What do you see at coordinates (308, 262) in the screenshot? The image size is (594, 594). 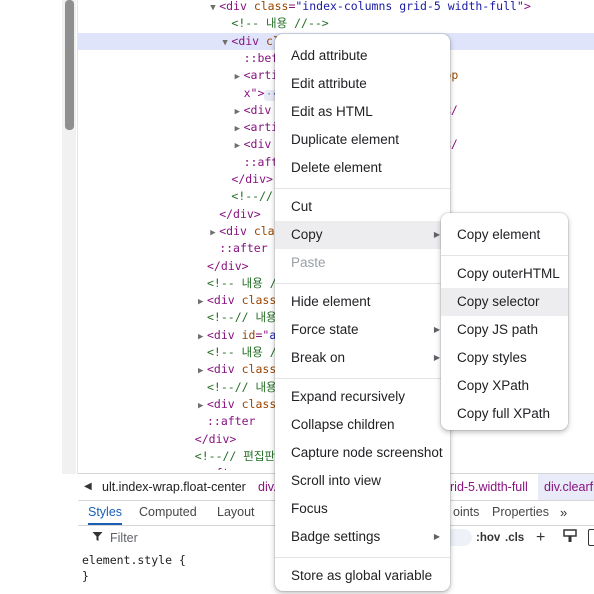 I see `menu-item-label: Paste` at bounding box center [308, 262].